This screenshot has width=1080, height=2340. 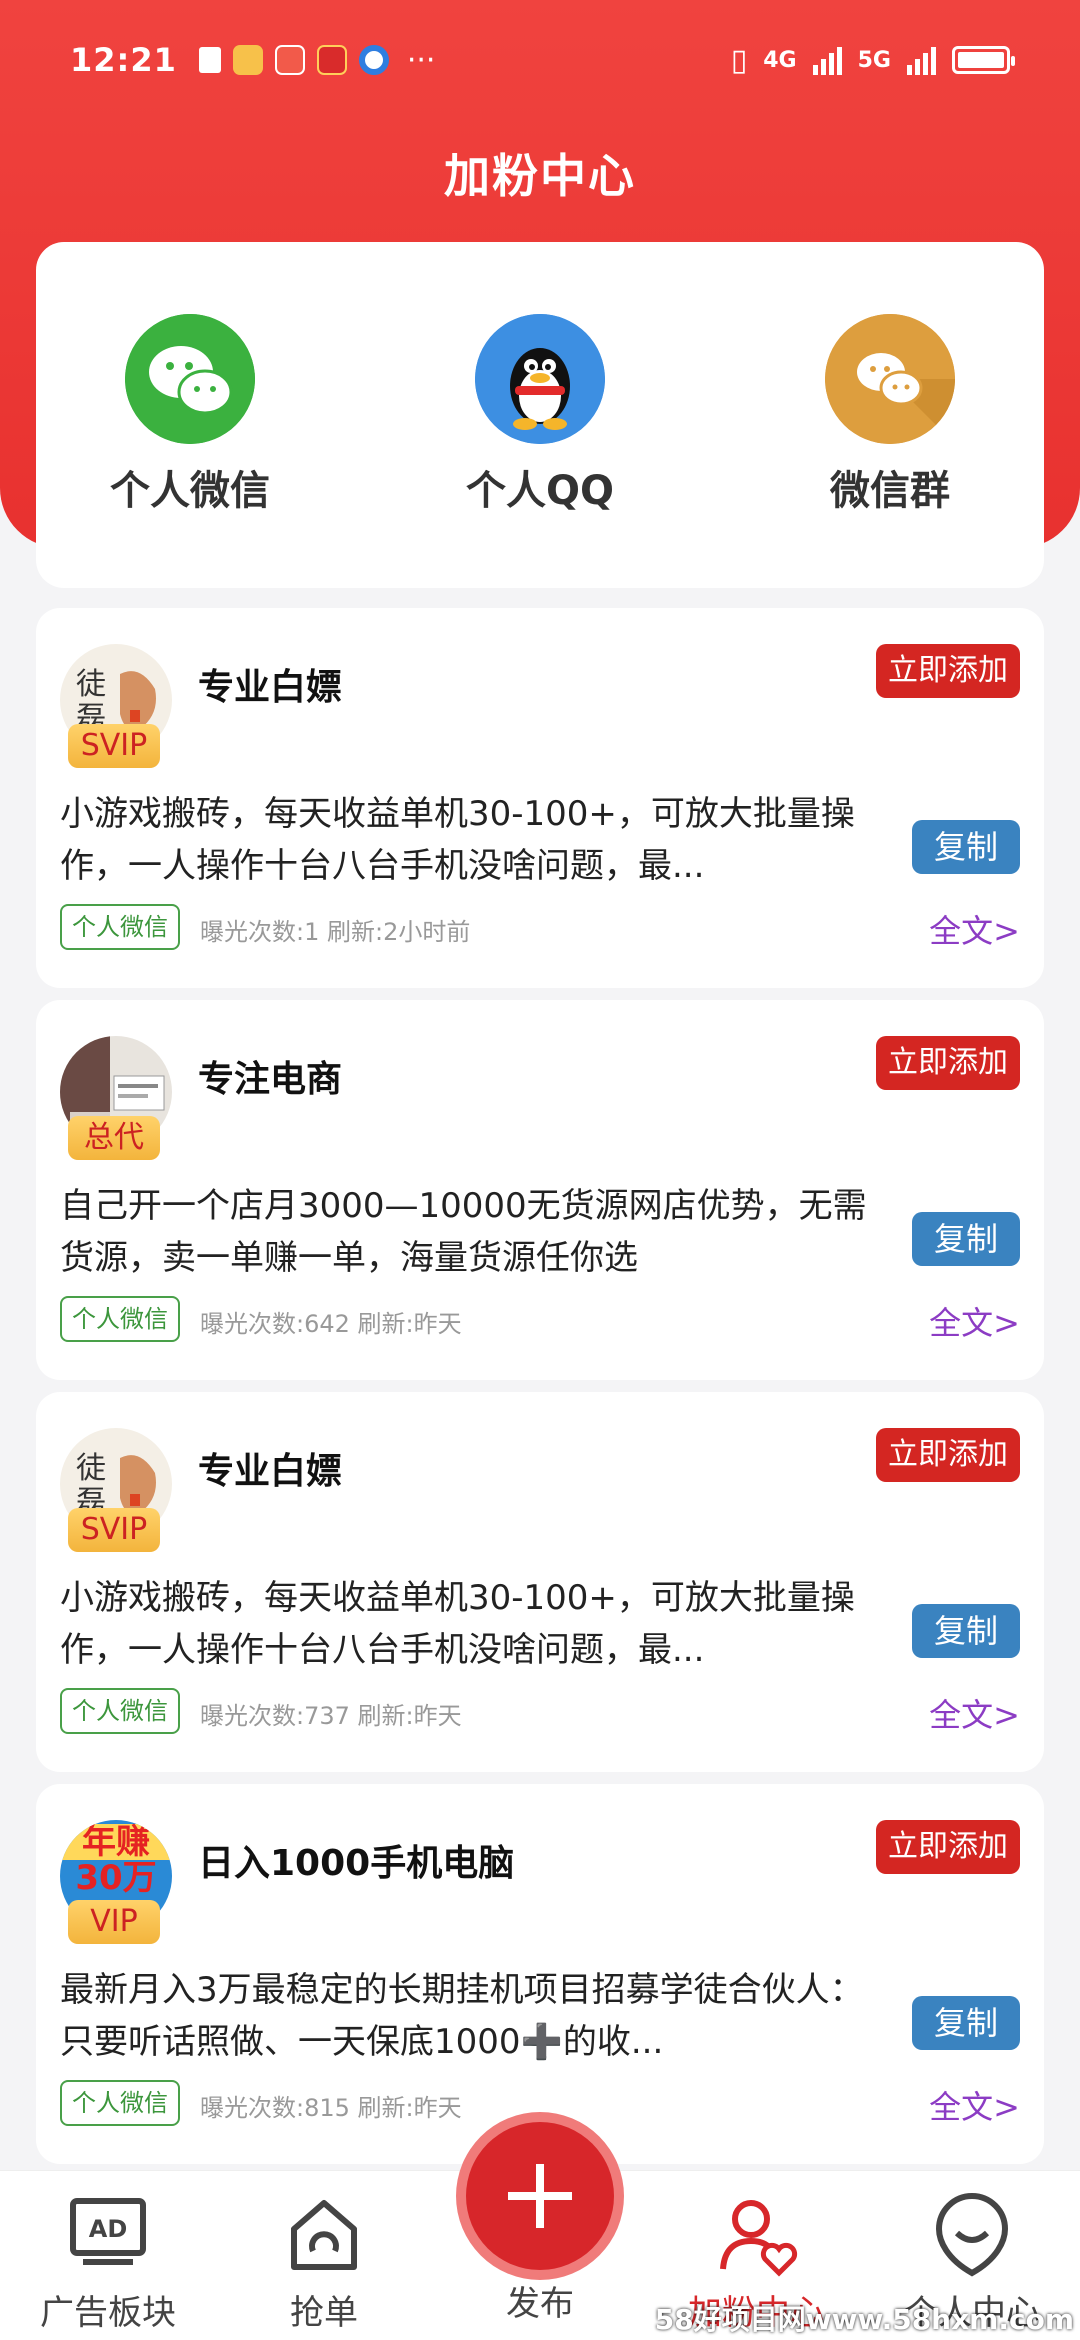 What do you see at coordinates (780, 60) in the screenshot?
I see `signal-4g: 4G` at bounding box center [780, 60].